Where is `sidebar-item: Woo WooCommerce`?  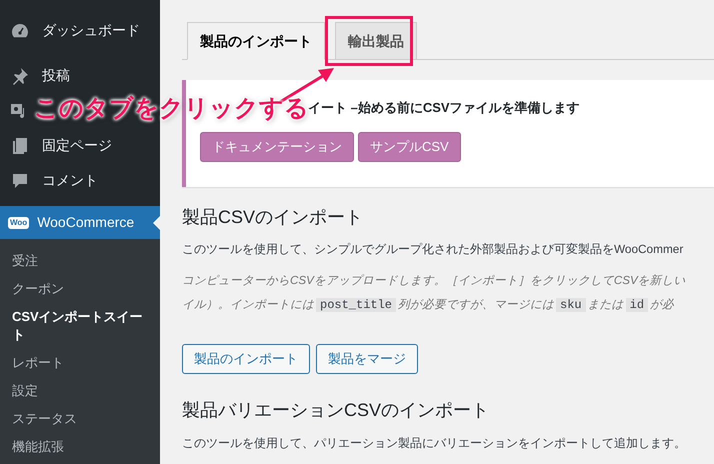 sidebar-item: Woo WooCommerce is located at coordinates (80, 222).